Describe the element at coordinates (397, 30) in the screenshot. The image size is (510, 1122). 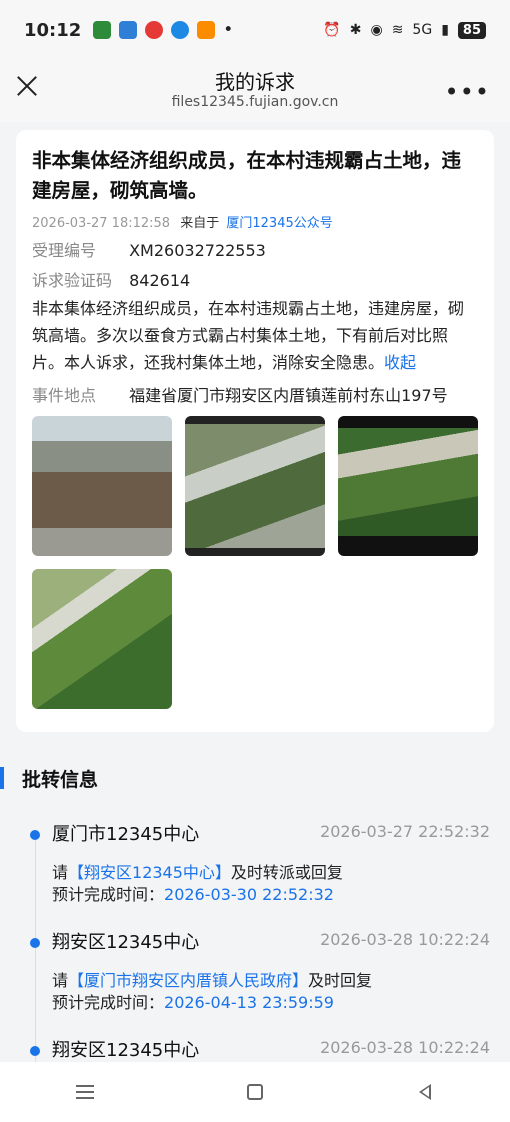
I see `wifi-icon: ≋` at that location.